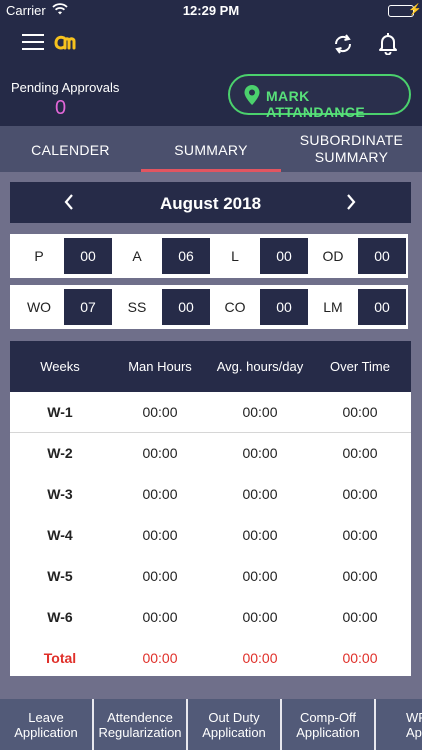 This screenshot has width=422, height=750. I want to click on table-total-row: Total 00:00 00:00 00:00, so click(210, 658).